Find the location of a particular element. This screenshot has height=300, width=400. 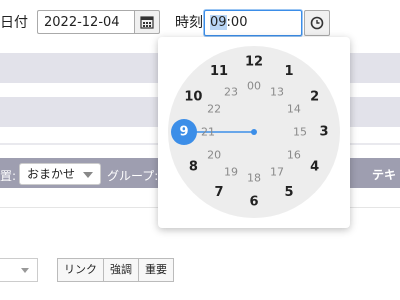

position-select: おまかせ is located at coordinates (60, 174).